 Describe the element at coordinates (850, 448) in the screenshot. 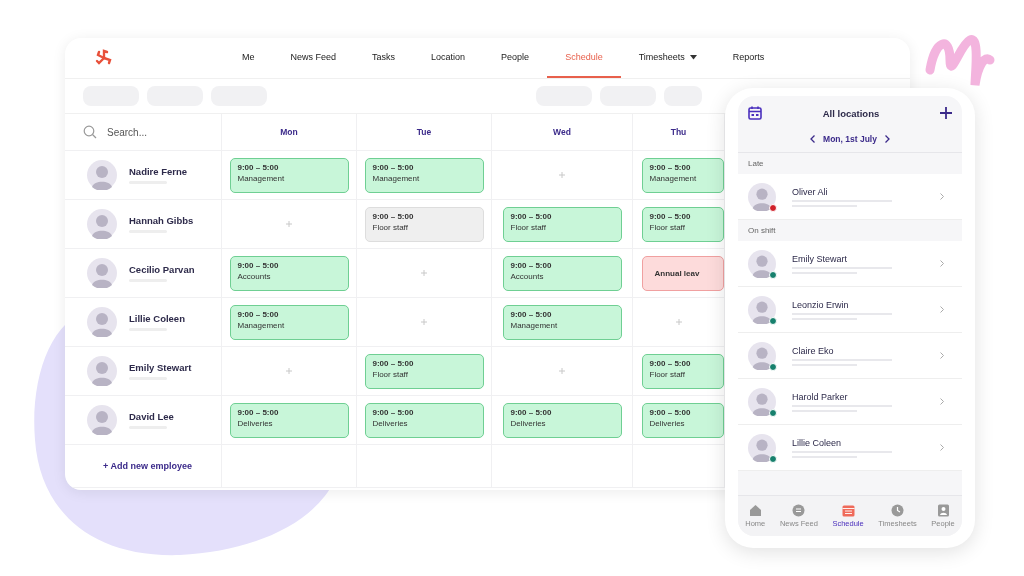

I see `staff-row: Lillie Coleen` at that location.